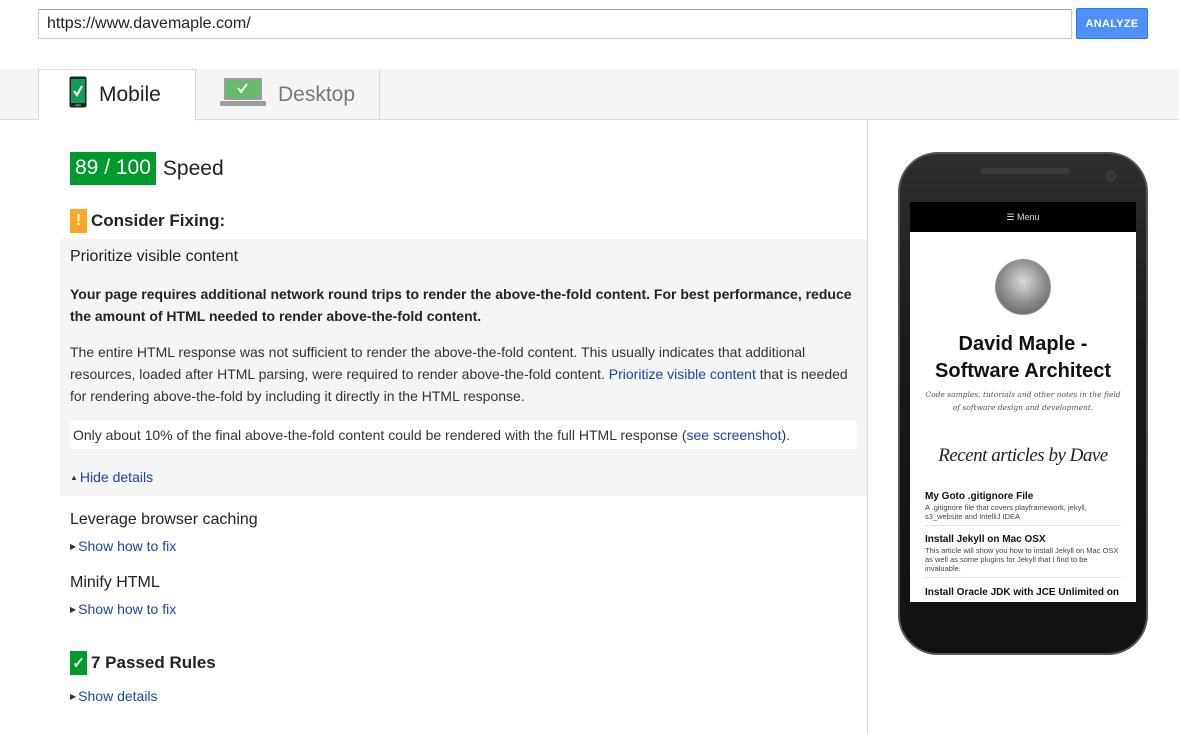 The image size is (1179, 733). Describe the element at coordinates (158, 220) in the screenshot. I see `consider-fixing-label: Consider Fixing:` at that location.